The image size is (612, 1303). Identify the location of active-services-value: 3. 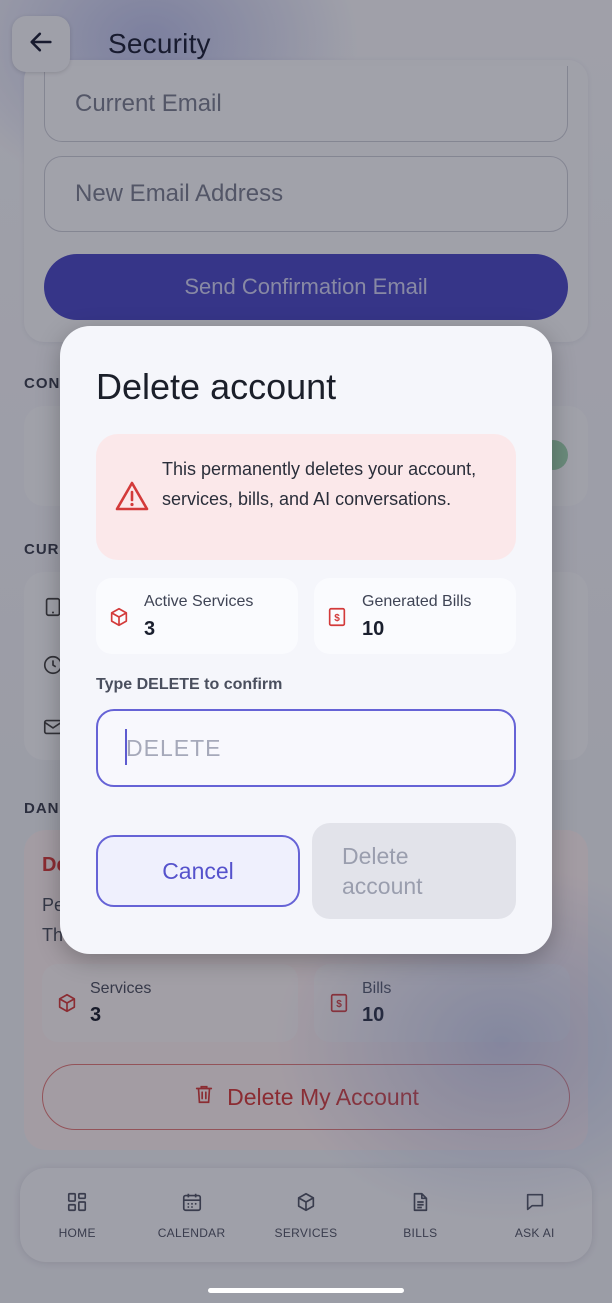
(150, 629).